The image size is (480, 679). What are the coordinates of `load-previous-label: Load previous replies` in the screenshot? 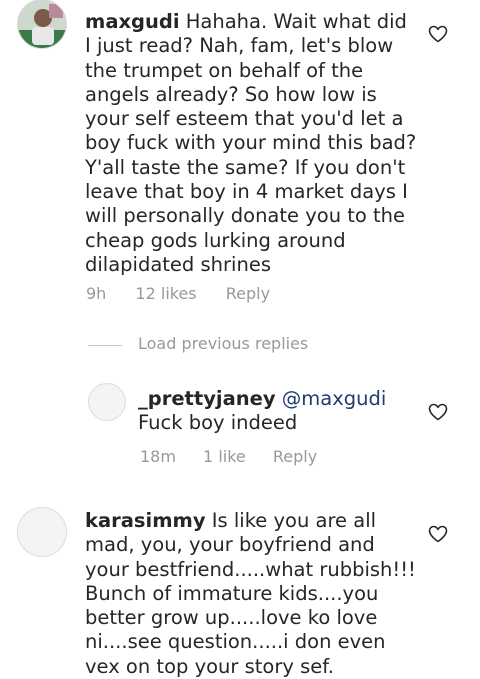 It's located at (223, 343).